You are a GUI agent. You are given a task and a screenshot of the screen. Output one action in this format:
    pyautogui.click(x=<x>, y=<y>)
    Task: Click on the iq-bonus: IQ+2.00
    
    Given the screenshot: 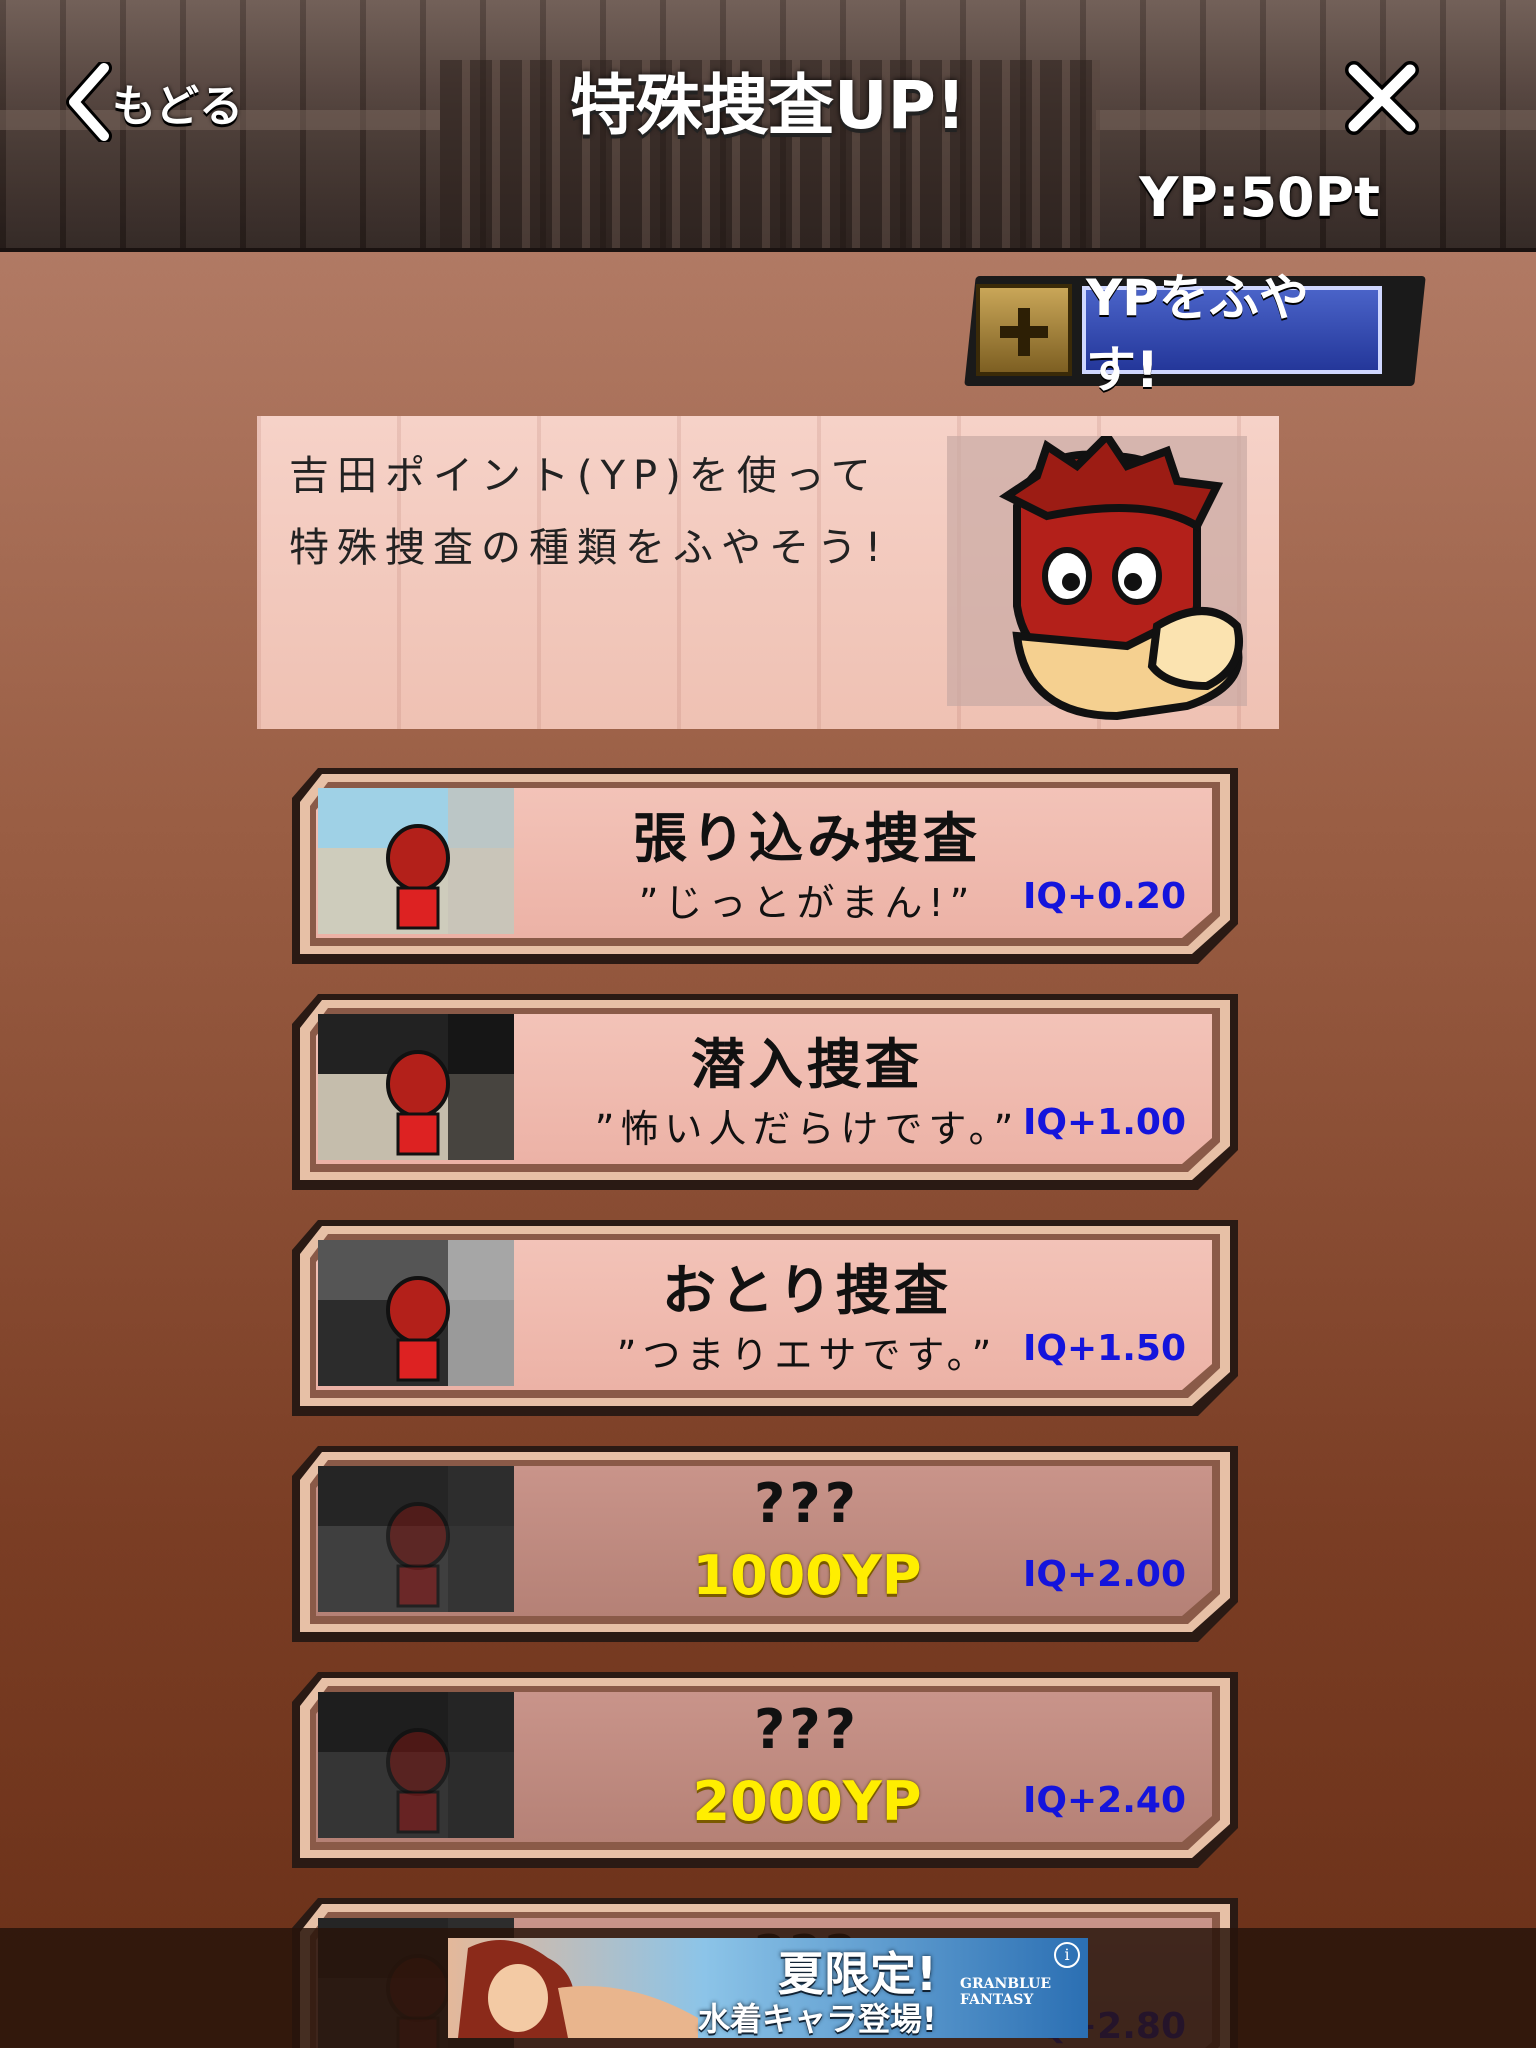 What is the action you would take?
    pyautogui.click(x=1104, y=1574)
    